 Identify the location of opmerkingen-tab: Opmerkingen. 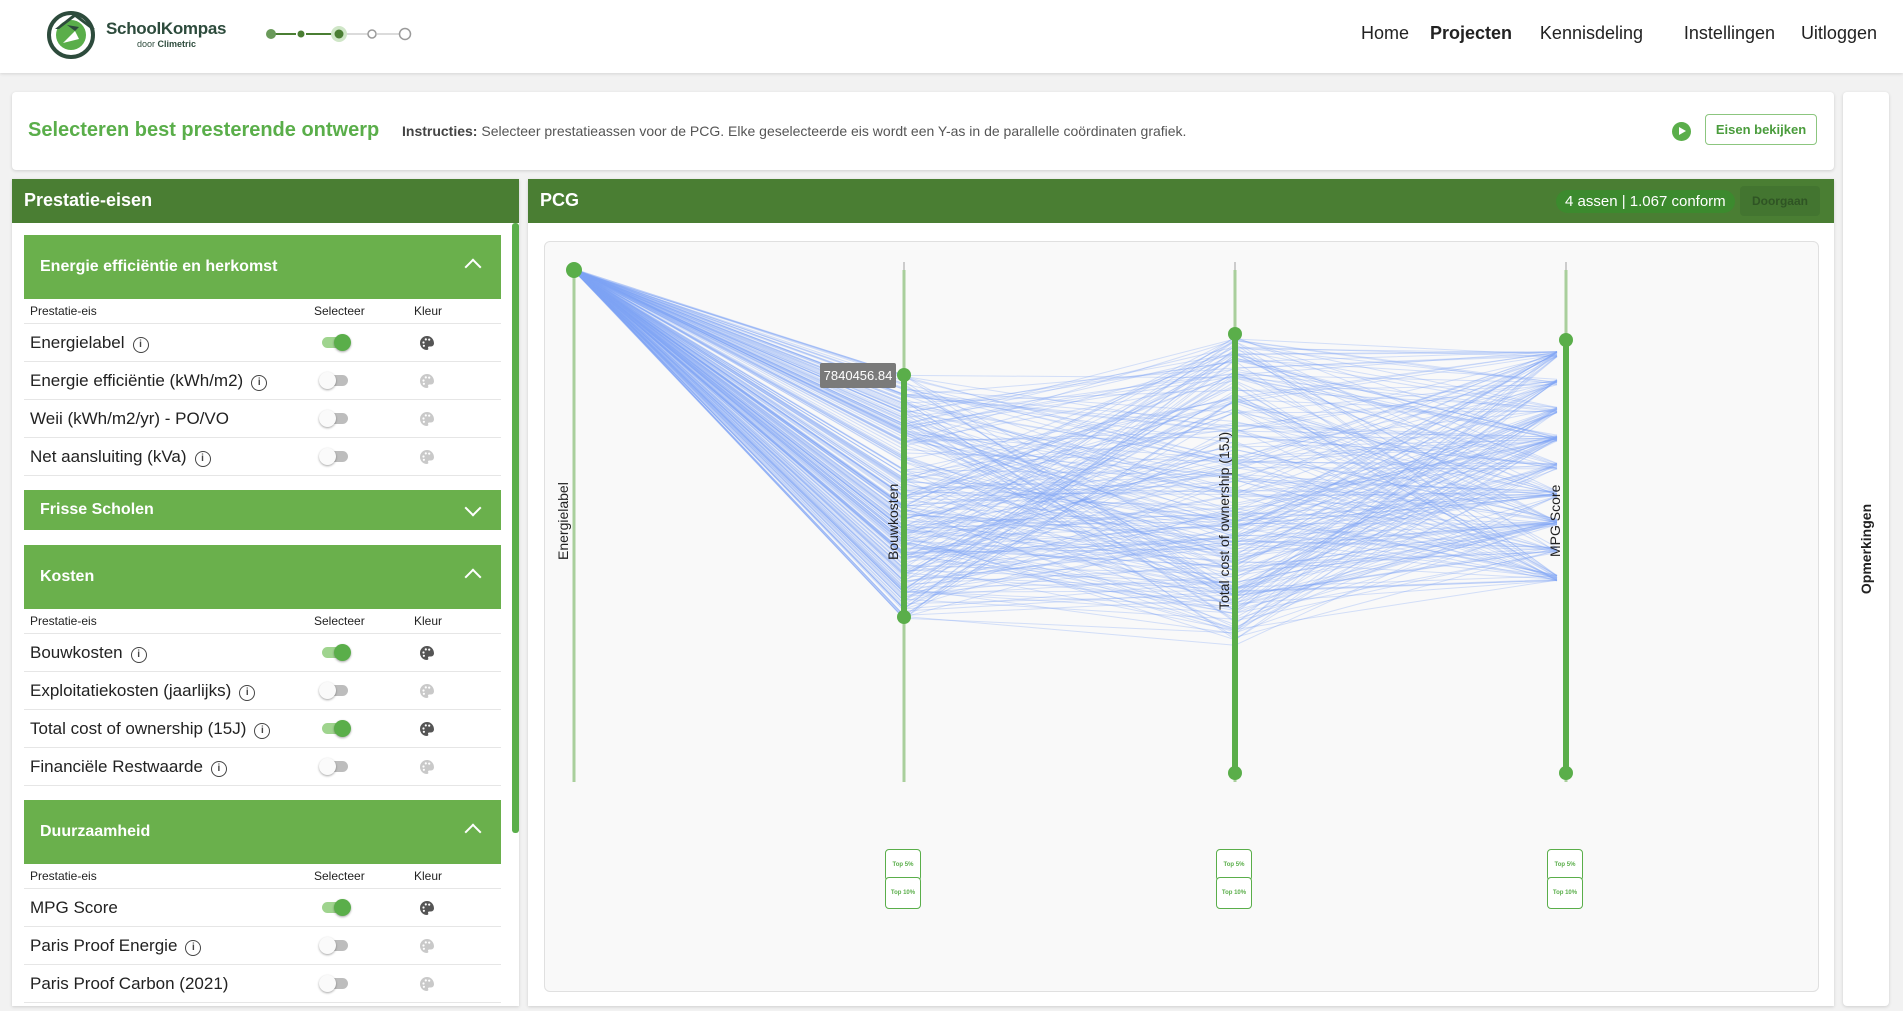
(1866, 549).